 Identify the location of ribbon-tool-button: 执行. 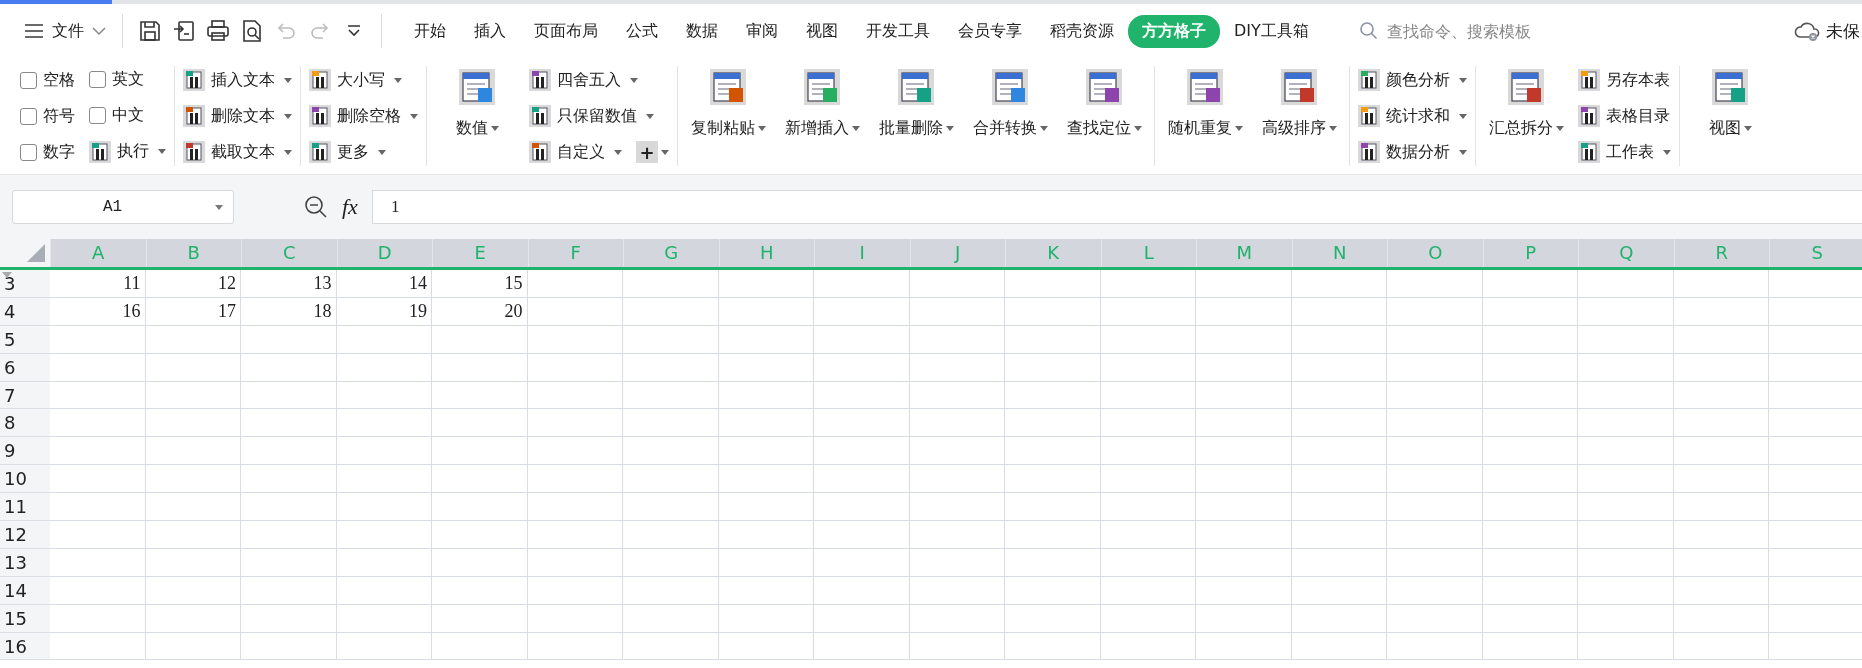
(127, 151).